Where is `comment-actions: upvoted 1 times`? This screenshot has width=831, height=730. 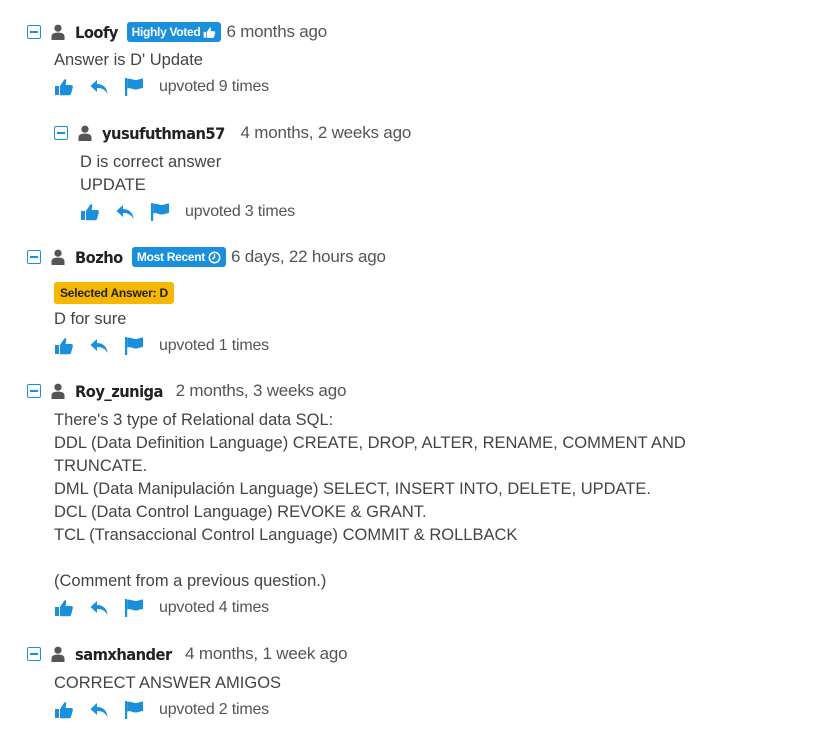 comment-actions: upvoted 1 times is located at coordinates (161, 346).